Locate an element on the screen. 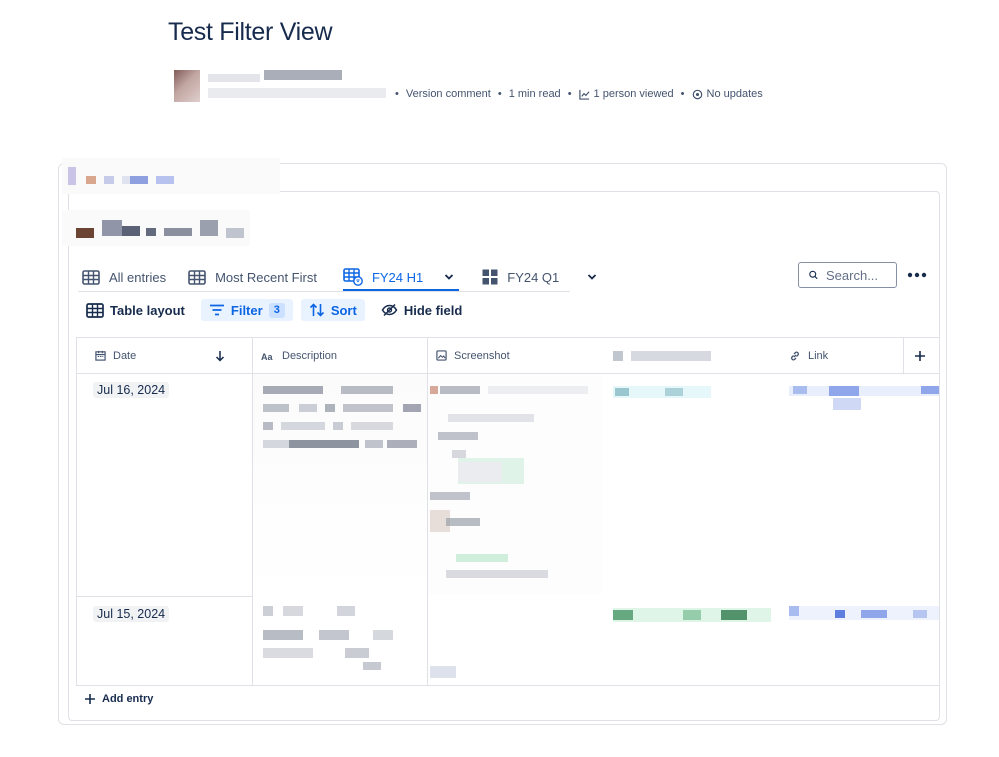 The width and height of the screenshot is (999, 757). image-icon is located at coordinates (441, 355).